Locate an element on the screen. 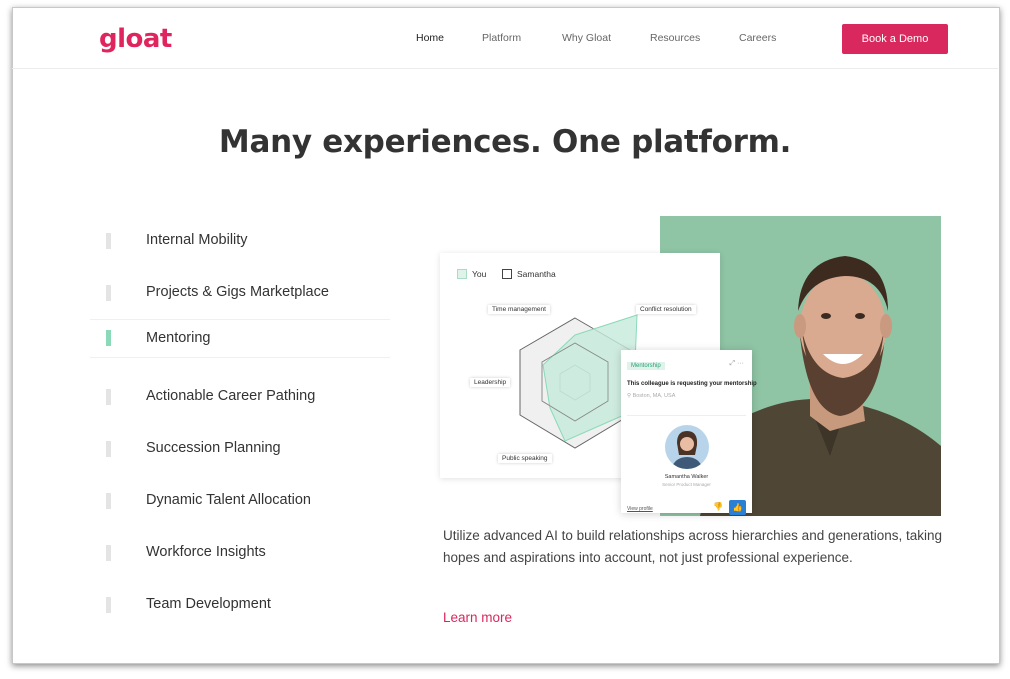 The width and height of the screenshot is (1010, 679). legend-samantha: Samantha is located at coordinates (529, 274).